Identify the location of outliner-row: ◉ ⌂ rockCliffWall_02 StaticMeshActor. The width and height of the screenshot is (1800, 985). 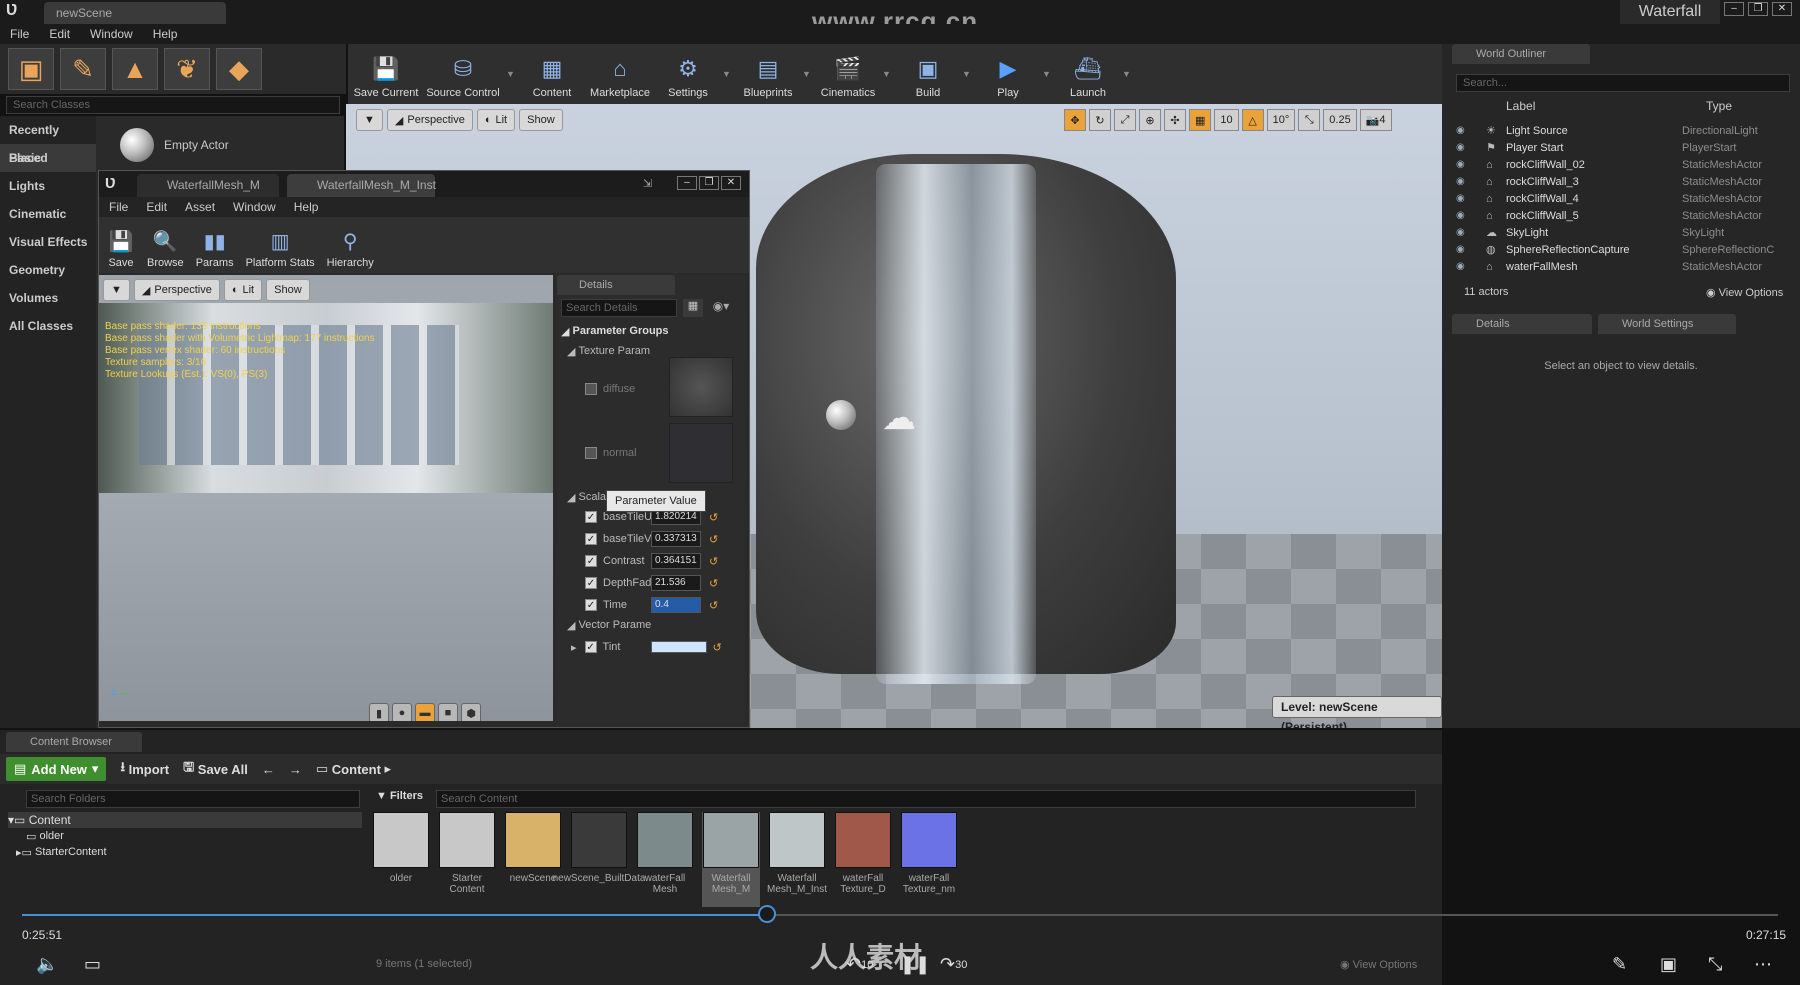
(1623, 164).